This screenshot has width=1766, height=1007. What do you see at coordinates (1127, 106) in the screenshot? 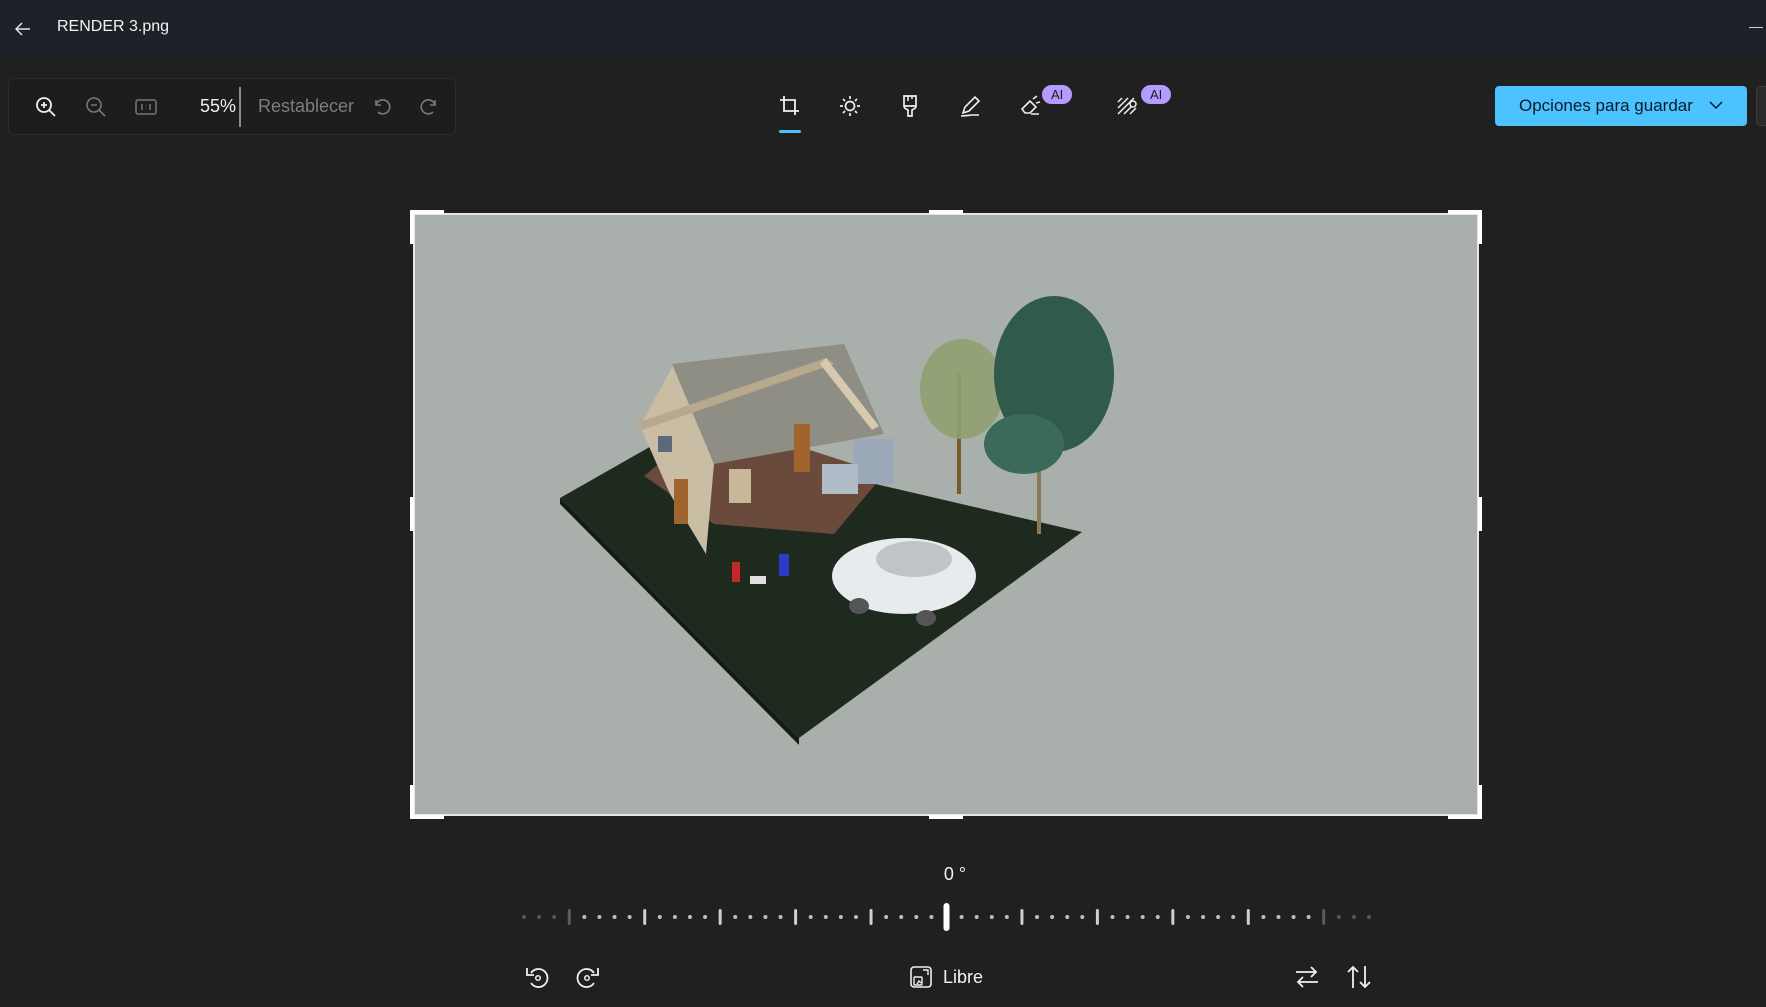
I see `background-blur-icon` at bounding box center [1127, 106].